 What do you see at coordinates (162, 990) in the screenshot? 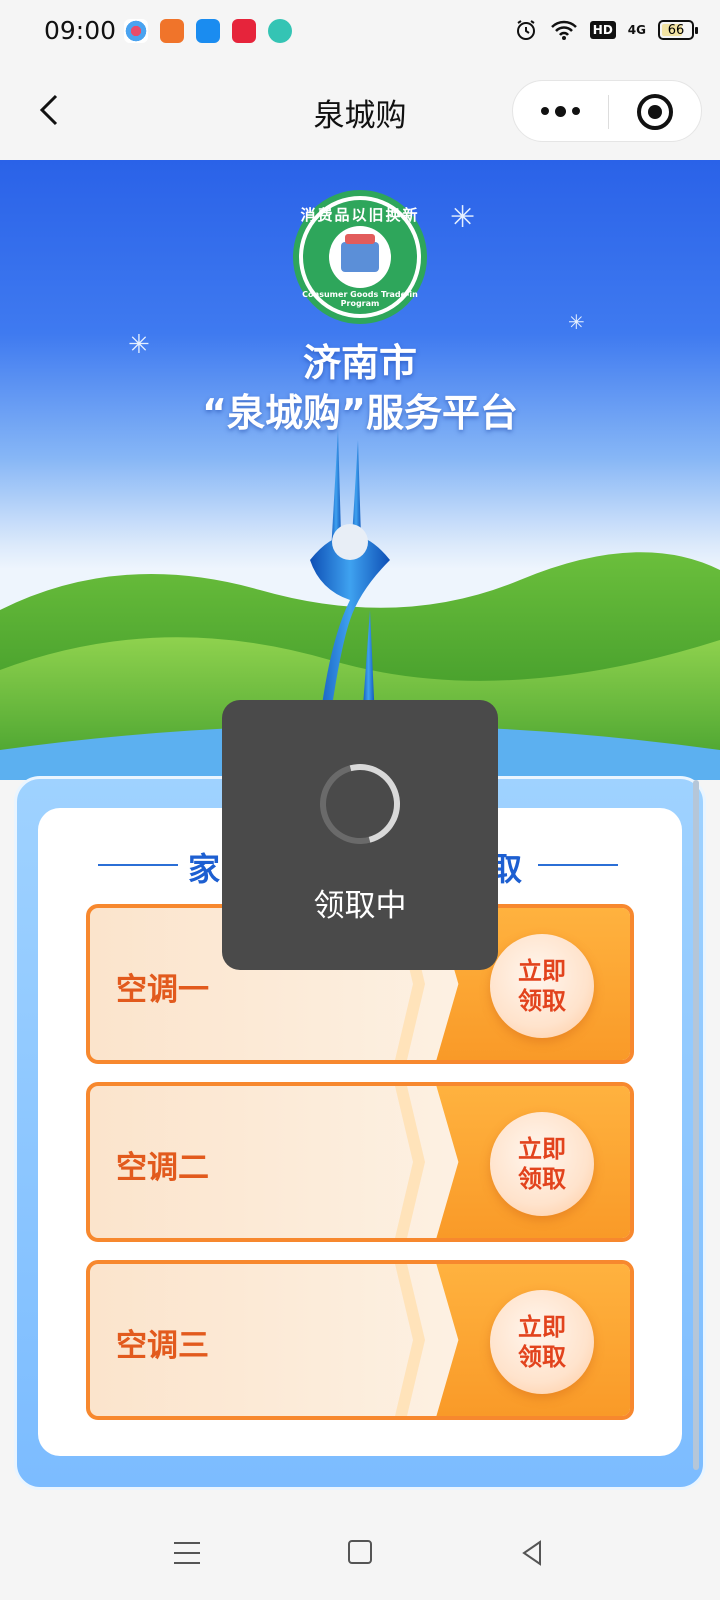
I see `coupon-label: 空调一` at bounding box center [162, 990].